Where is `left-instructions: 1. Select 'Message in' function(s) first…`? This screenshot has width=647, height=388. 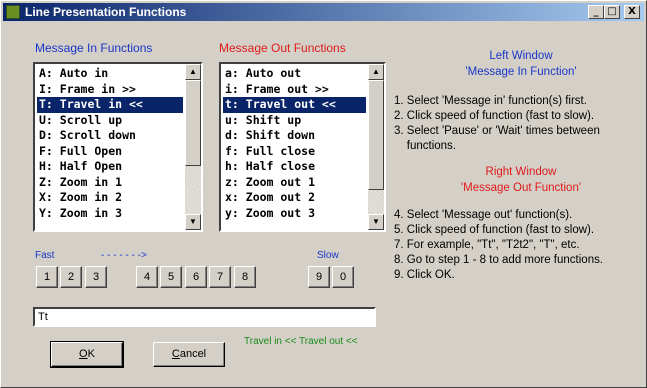 left-instructions: 1. Select 'Message in' function(s) first… is located at coordinates (497, 124).